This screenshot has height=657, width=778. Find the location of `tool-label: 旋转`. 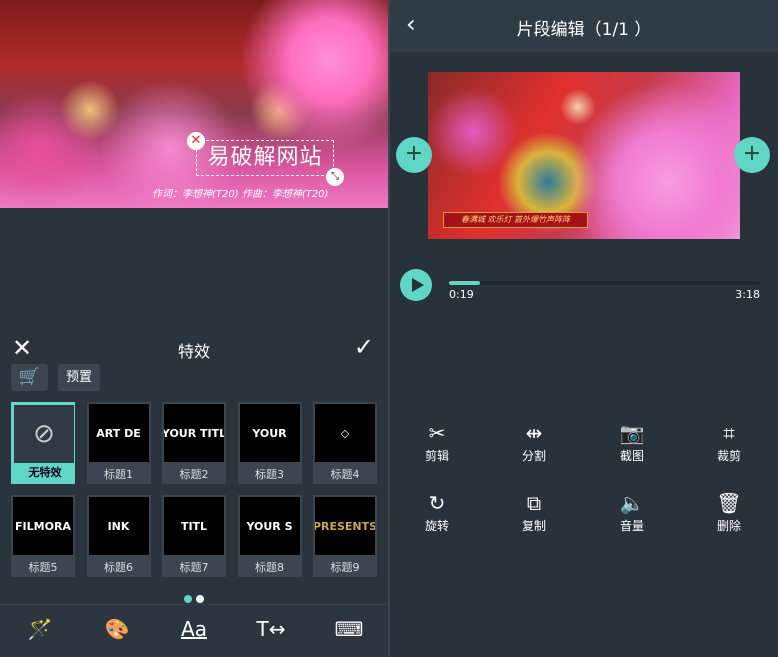

tool-label: 旋转 is located at coordinates (436, 526).